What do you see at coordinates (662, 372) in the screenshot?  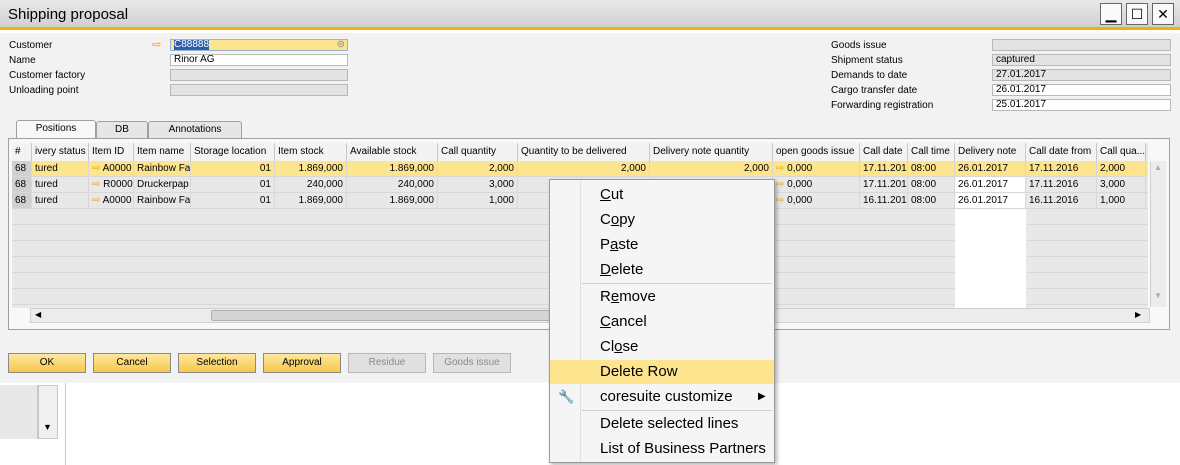 I see `menu-item-delete-row: Delete Row` at bounding box center [662, 372].